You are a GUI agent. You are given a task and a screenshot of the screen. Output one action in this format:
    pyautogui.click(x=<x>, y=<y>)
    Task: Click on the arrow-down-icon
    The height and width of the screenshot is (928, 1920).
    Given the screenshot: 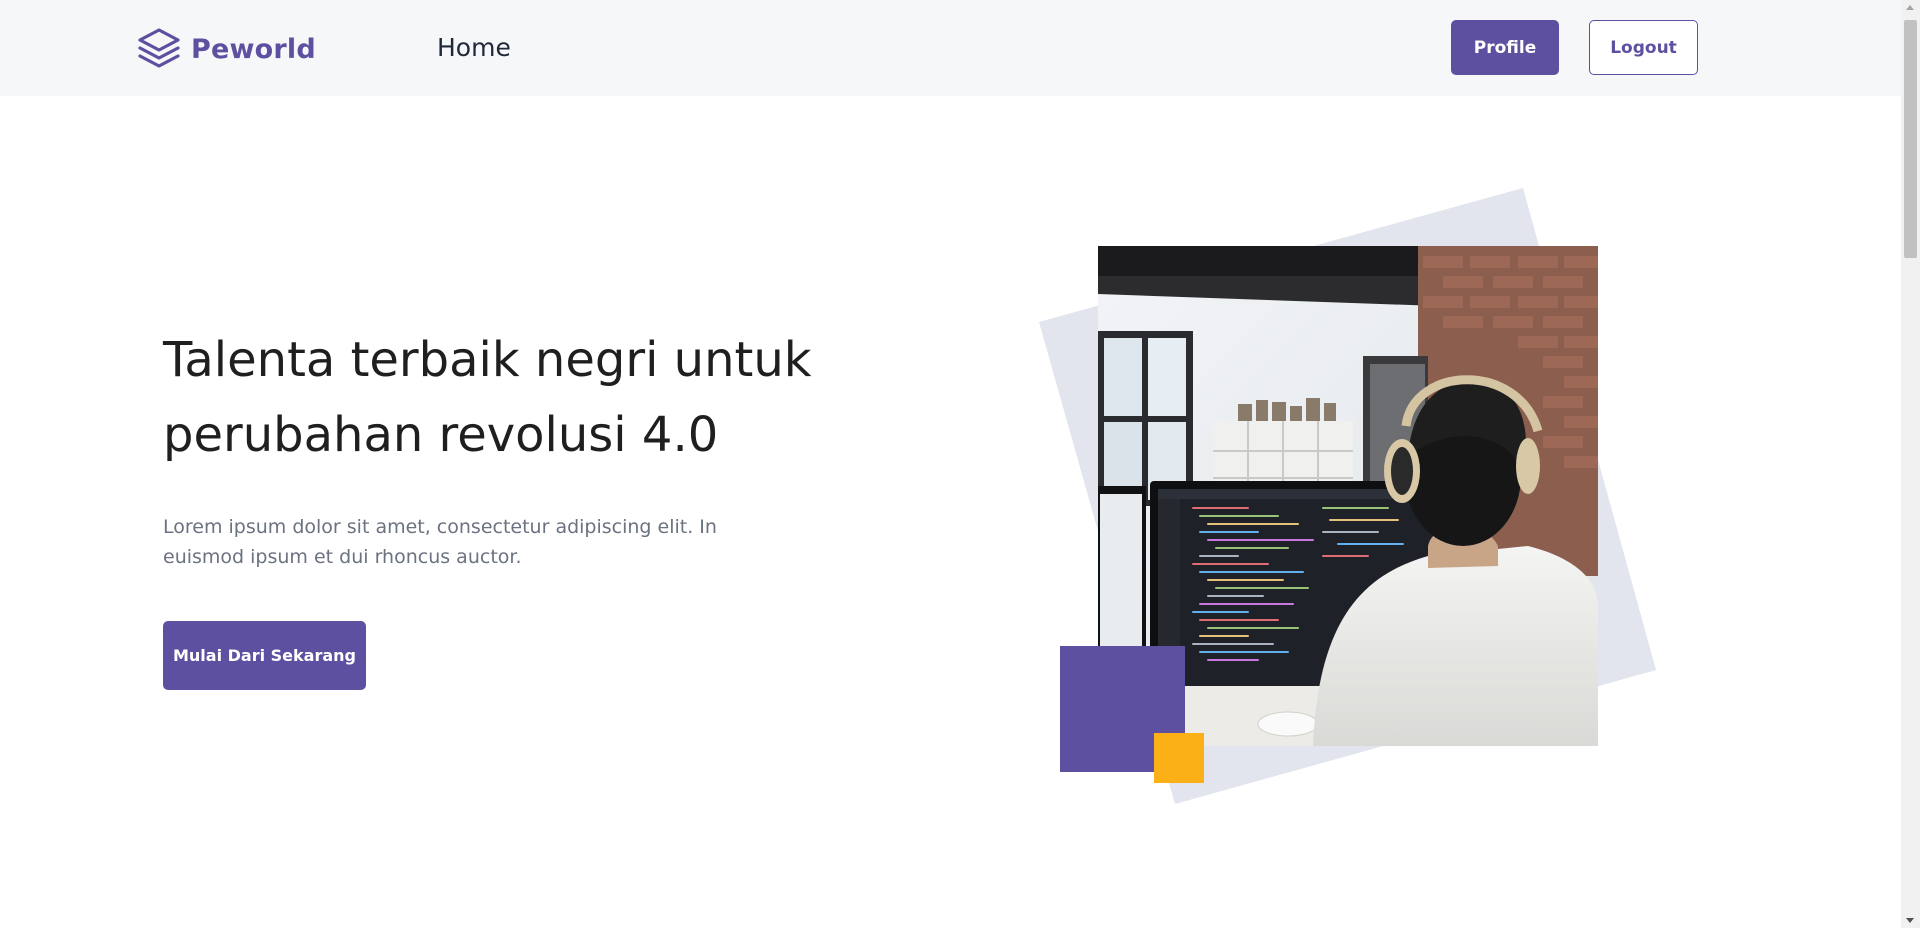 What is the action you would take?
    pyautogui.click(x=1910, y=920)
    